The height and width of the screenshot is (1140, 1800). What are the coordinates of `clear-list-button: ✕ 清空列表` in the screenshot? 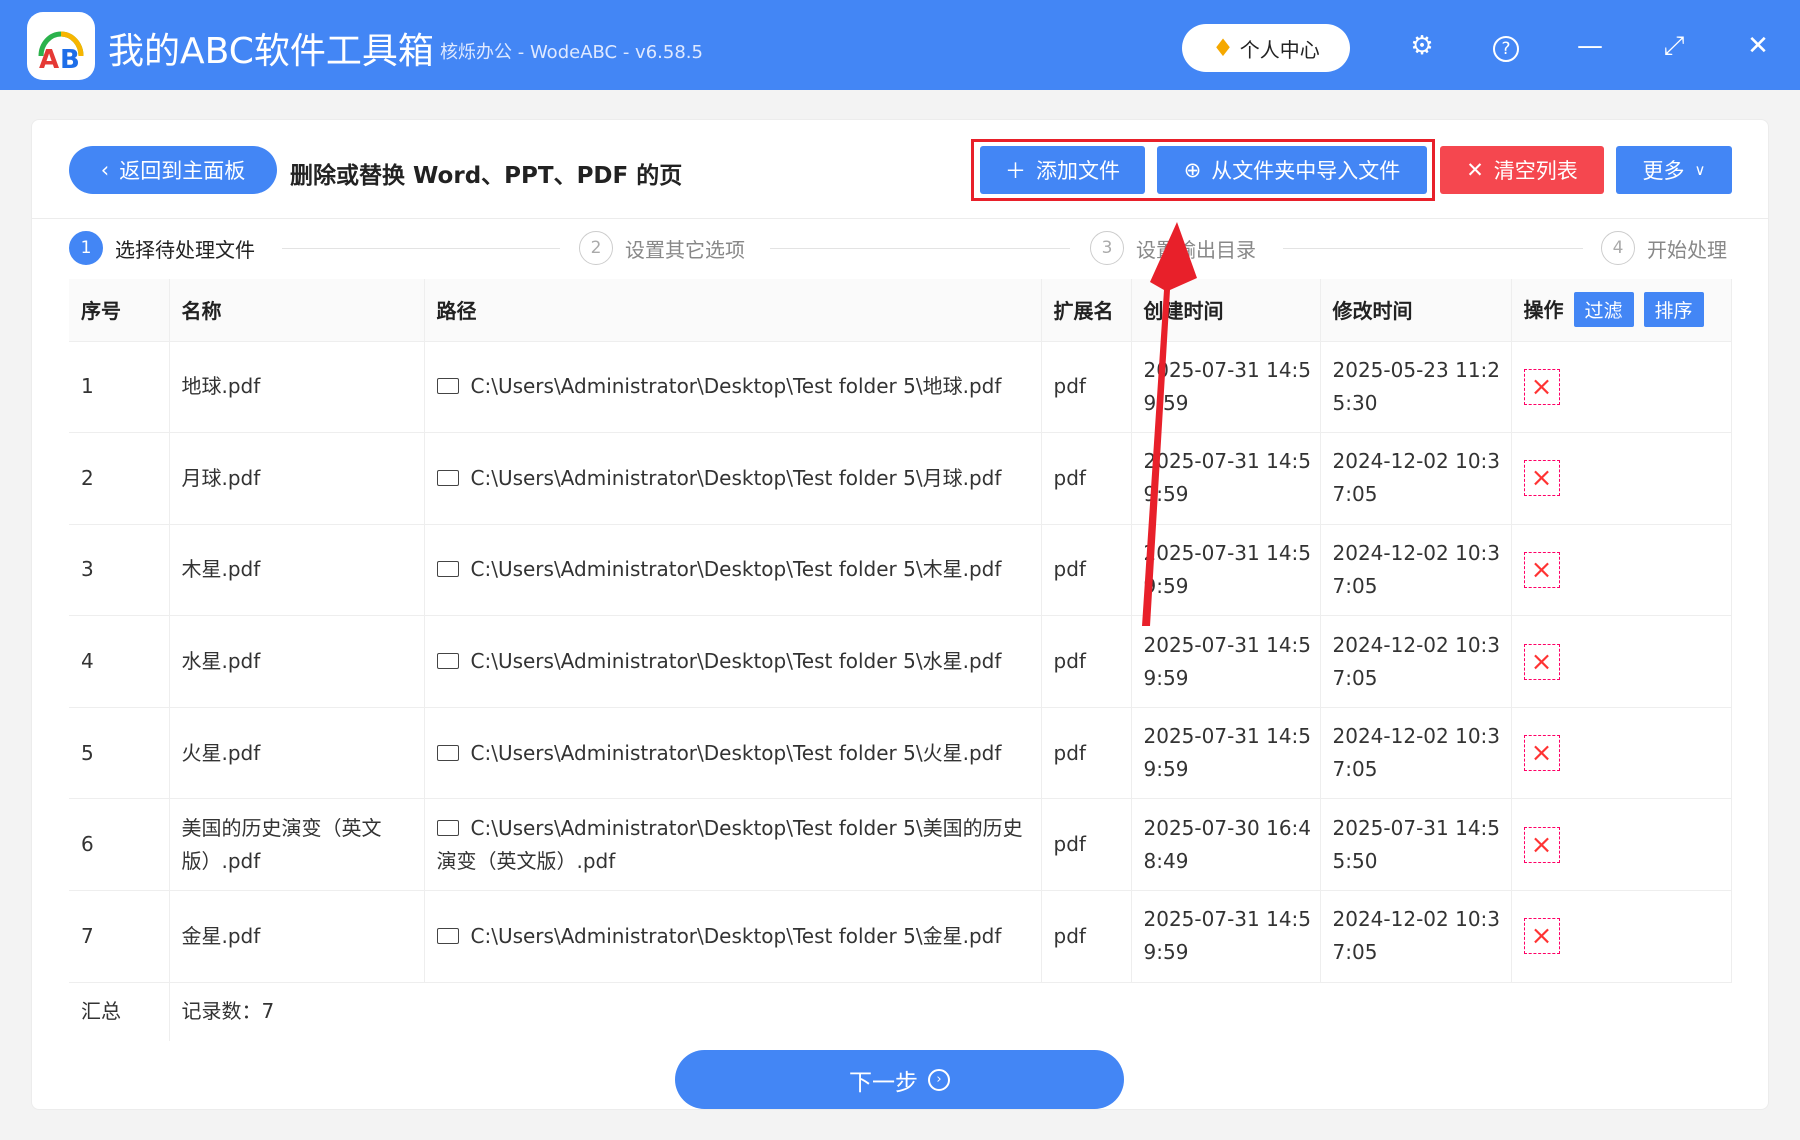 It's located at (1522, 170).